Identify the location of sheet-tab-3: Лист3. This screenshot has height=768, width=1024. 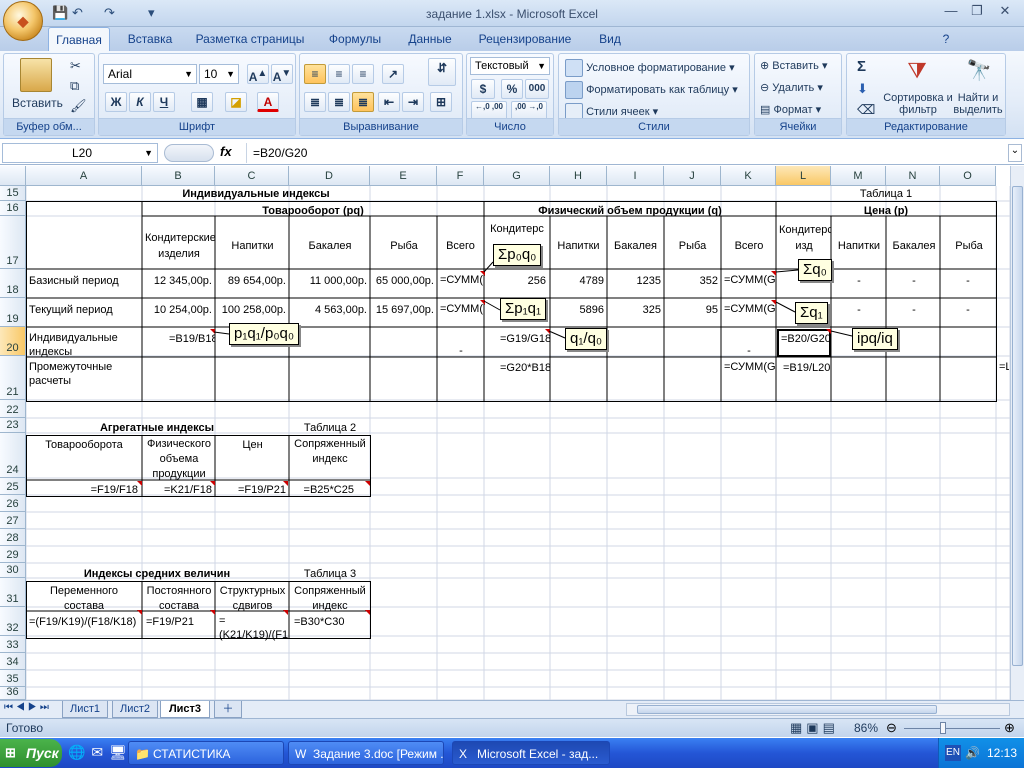
(185, 709).